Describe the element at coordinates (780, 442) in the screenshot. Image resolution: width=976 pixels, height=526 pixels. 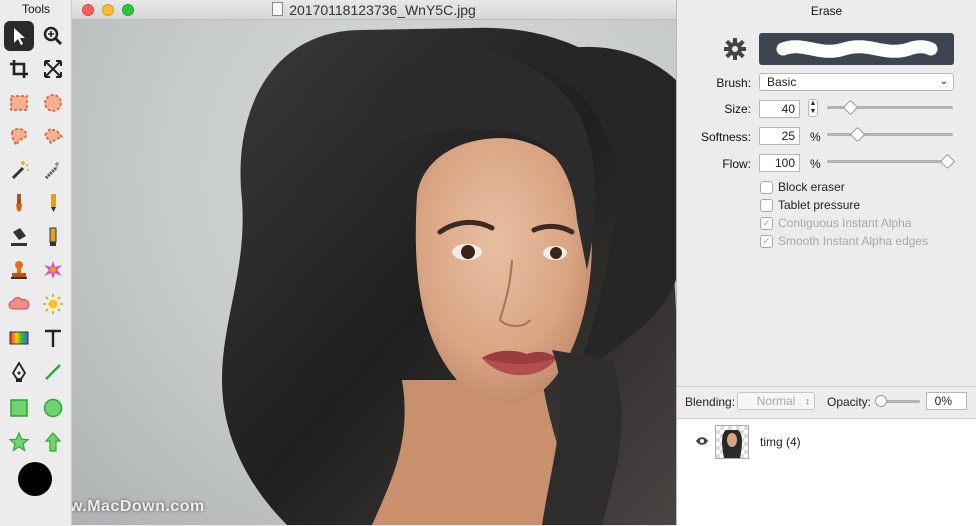
I see `layer-name: timg (4)` at that location.